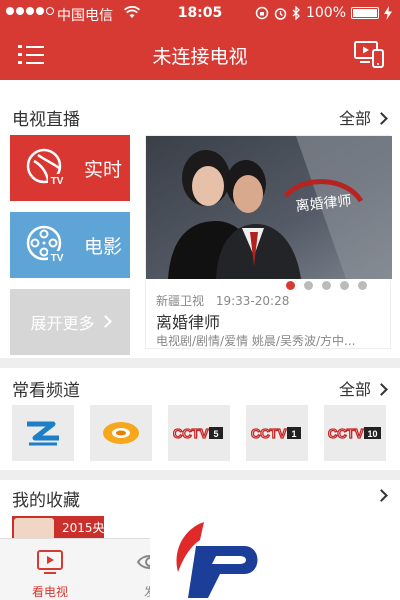 This screenshot has height=600, width=400. I want to click on brand-logo, so click(217, 560).